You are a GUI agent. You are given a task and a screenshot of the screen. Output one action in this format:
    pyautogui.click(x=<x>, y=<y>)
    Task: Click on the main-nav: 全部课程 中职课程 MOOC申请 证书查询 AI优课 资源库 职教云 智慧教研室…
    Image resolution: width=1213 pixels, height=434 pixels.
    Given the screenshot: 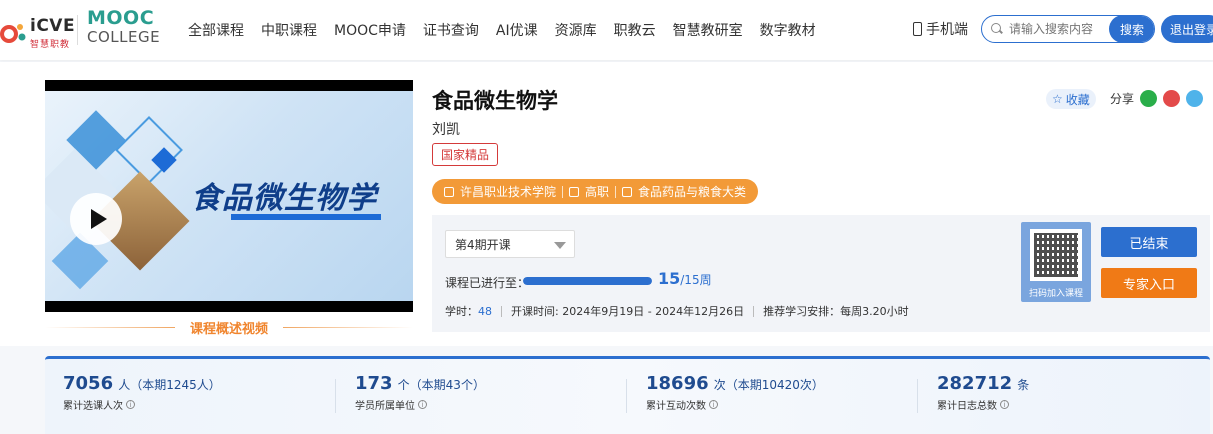 What is the action you would take?
    pyautogui.click(x=510, y=30)
    